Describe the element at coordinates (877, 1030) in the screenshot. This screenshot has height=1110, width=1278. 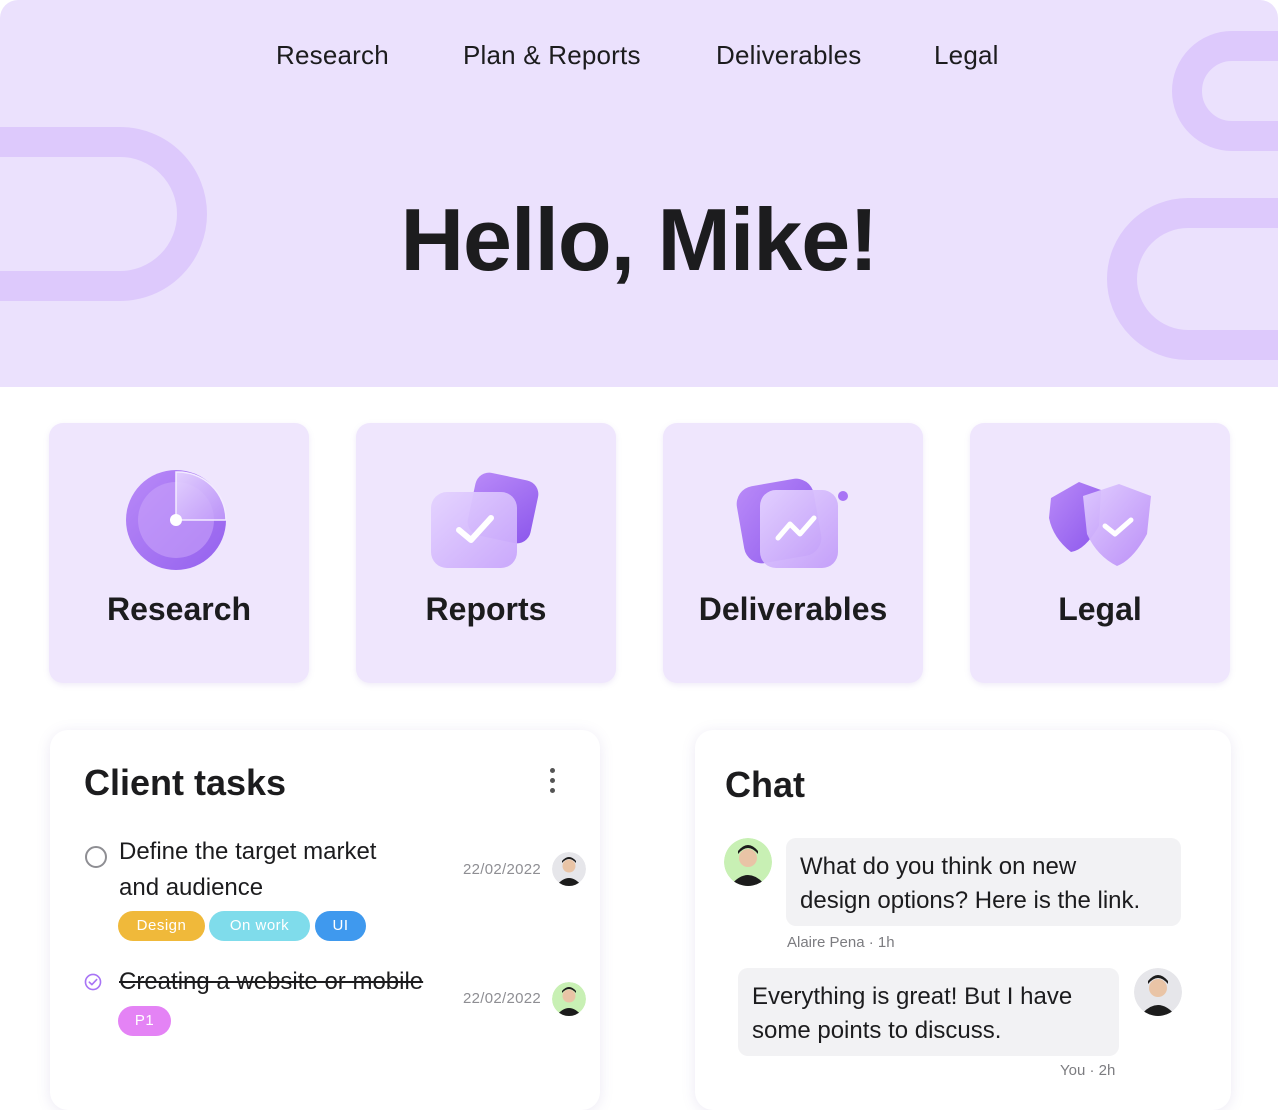
I see `chat-message-line2: some points to discuss.` at that location.